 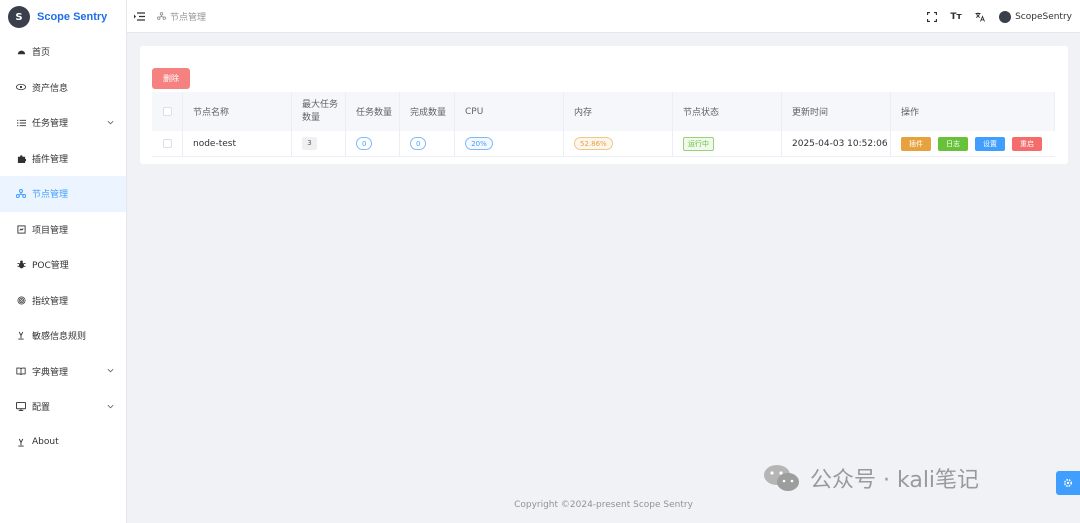 I want to click on row-checkbox, so click(x=167, y=143).